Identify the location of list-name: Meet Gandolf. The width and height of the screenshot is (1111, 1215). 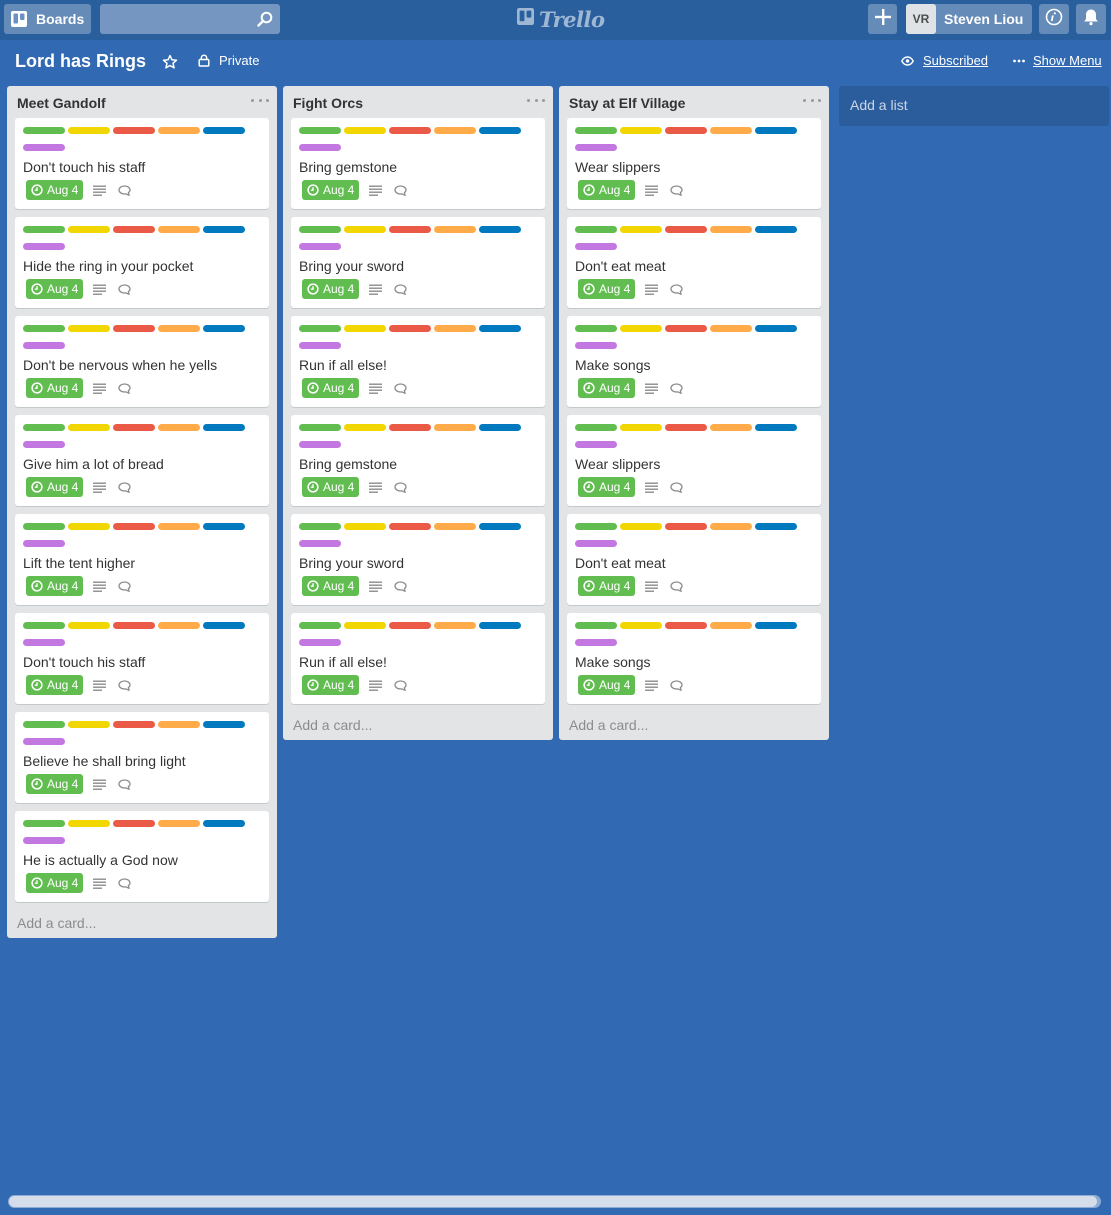
(61, 103).